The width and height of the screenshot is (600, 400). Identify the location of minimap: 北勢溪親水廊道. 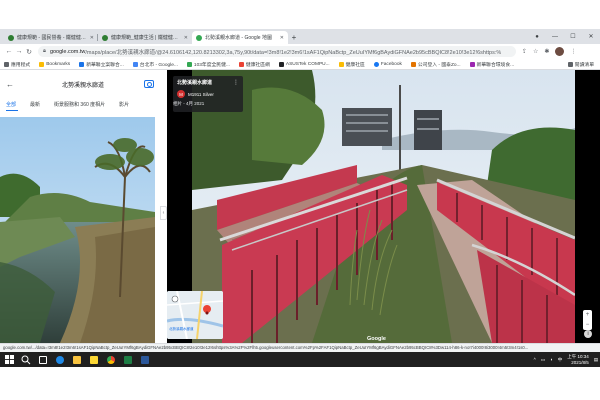
(195, 315).